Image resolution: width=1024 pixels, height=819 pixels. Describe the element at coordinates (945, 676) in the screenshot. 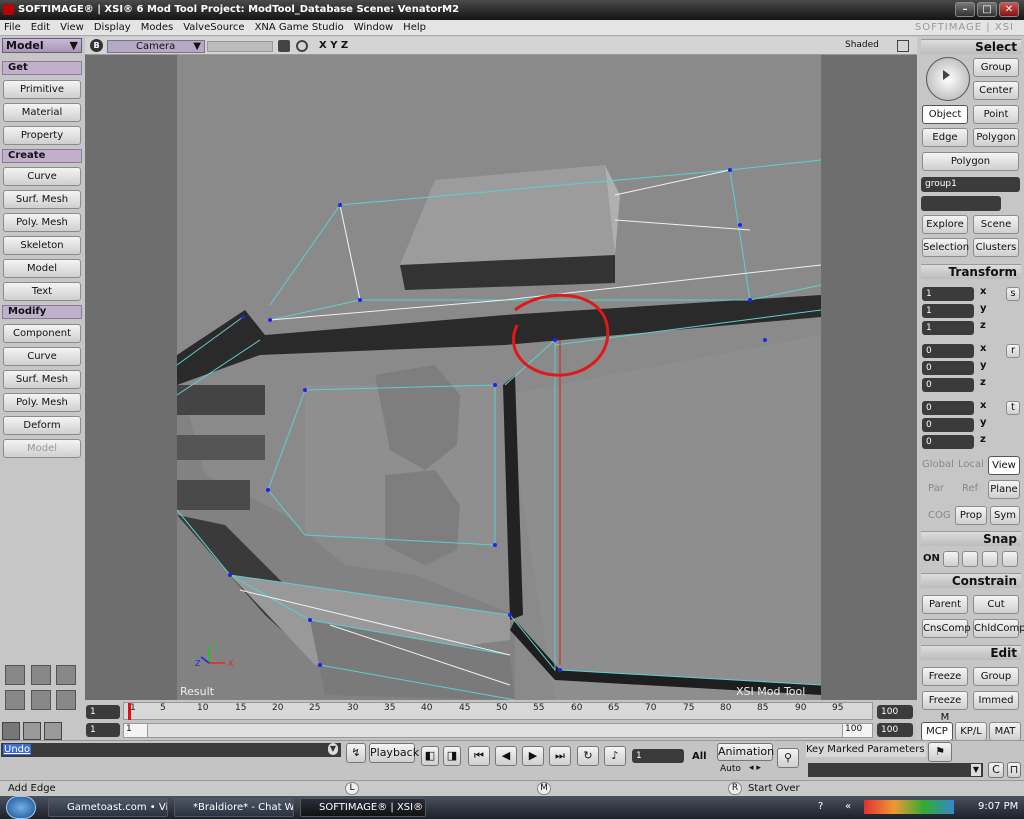

I see `freeze-button: Freeze` at that location.